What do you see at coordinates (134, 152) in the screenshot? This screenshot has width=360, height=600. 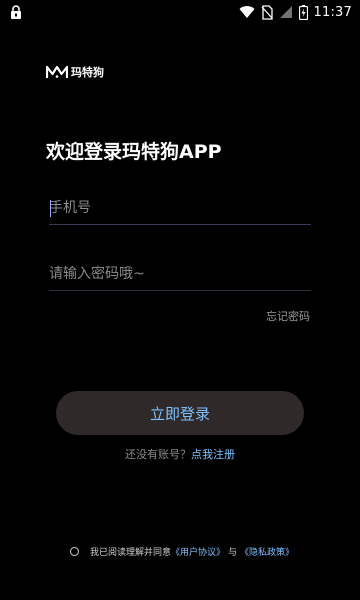 I see `page-title: 欢迎登录玛特狗APP` at bounding box center [134, 152].